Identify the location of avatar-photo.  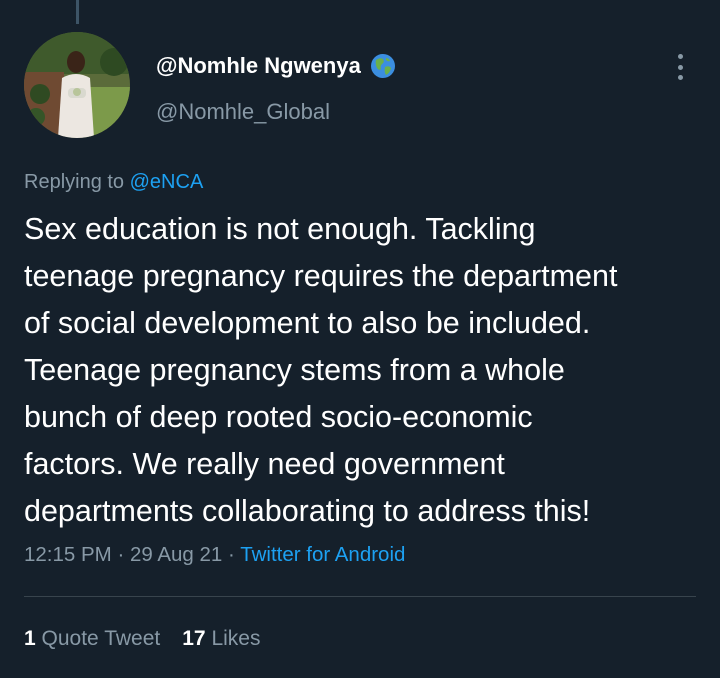
(77, 85).